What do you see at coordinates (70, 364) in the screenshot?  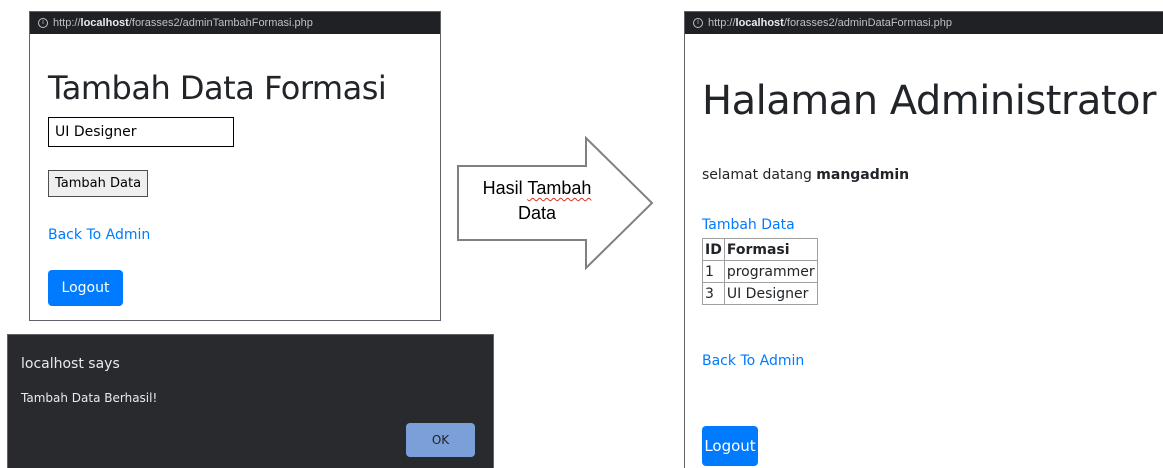 I see `dialog-title: localhost says` at bounding box center [70, 364].